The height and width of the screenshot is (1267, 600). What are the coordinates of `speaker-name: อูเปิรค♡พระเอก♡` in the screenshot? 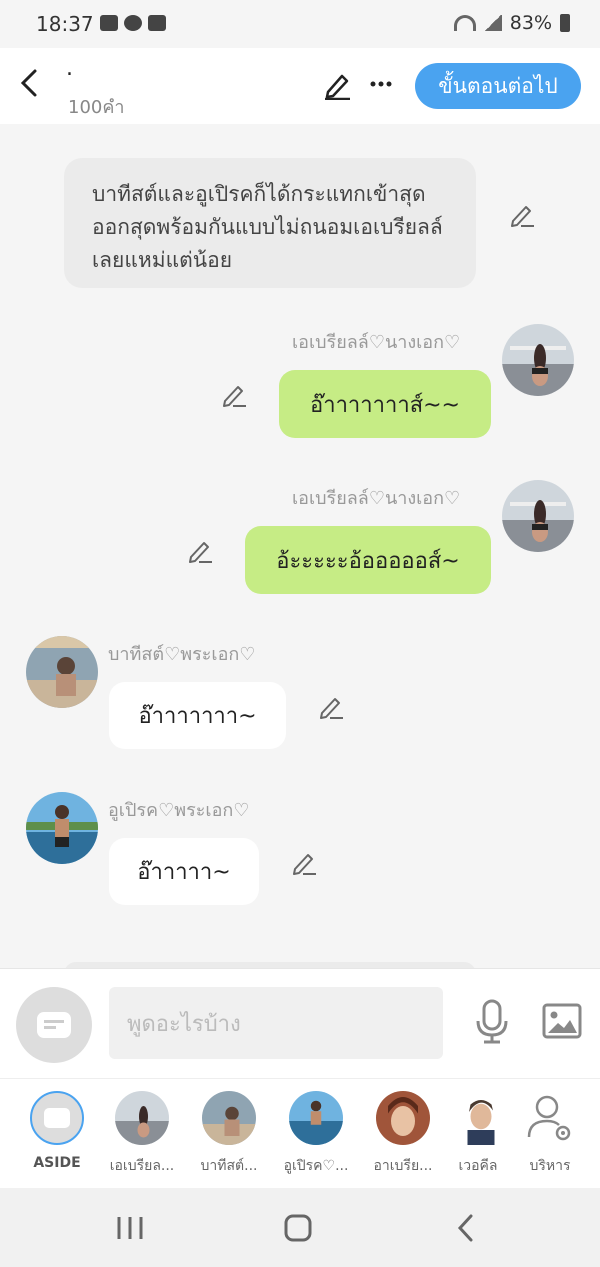 It's located at (179, 810).